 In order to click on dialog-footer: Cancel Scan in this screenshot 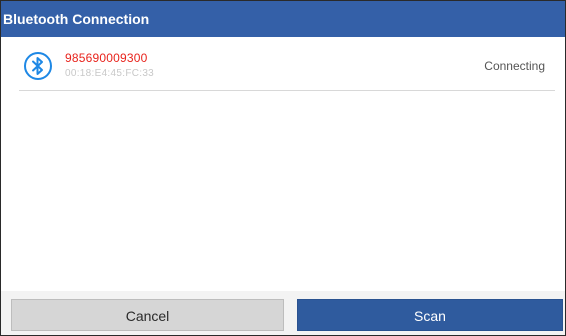, I will do `click(283, 313)`.